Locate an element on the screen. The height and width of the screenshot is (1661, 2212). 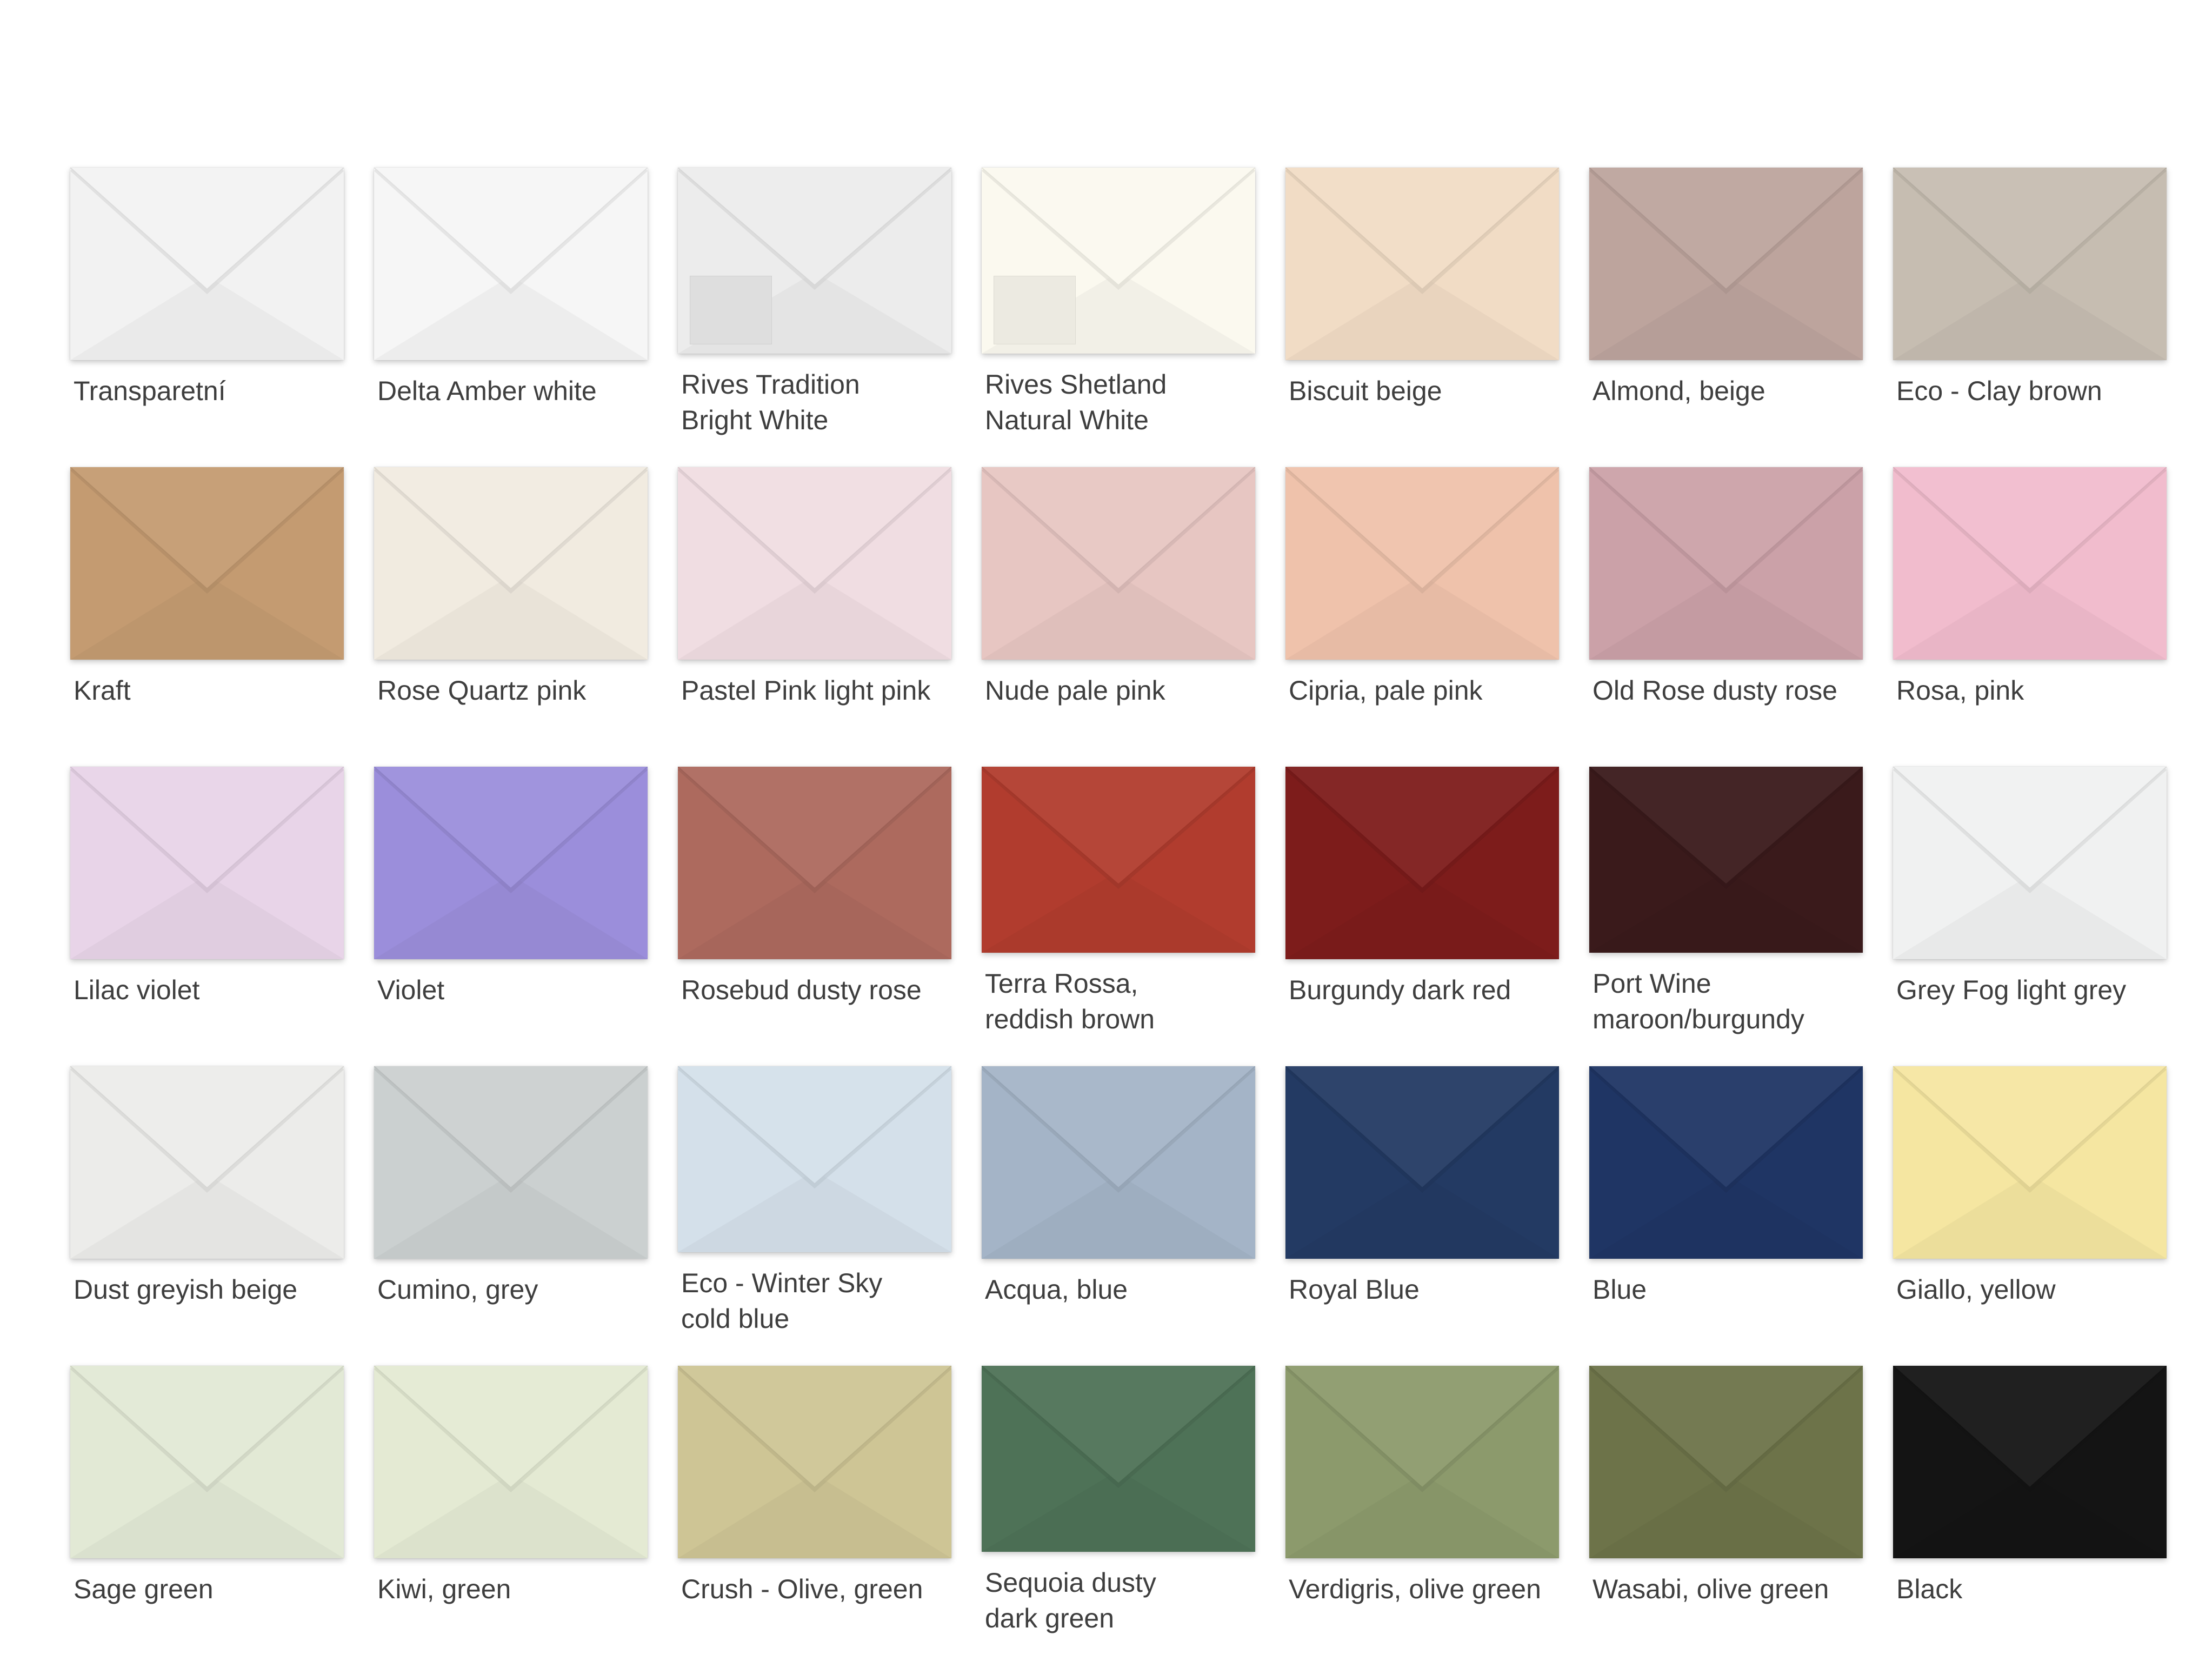
swatch-label: Black is located at coordinates (1929, 1589).